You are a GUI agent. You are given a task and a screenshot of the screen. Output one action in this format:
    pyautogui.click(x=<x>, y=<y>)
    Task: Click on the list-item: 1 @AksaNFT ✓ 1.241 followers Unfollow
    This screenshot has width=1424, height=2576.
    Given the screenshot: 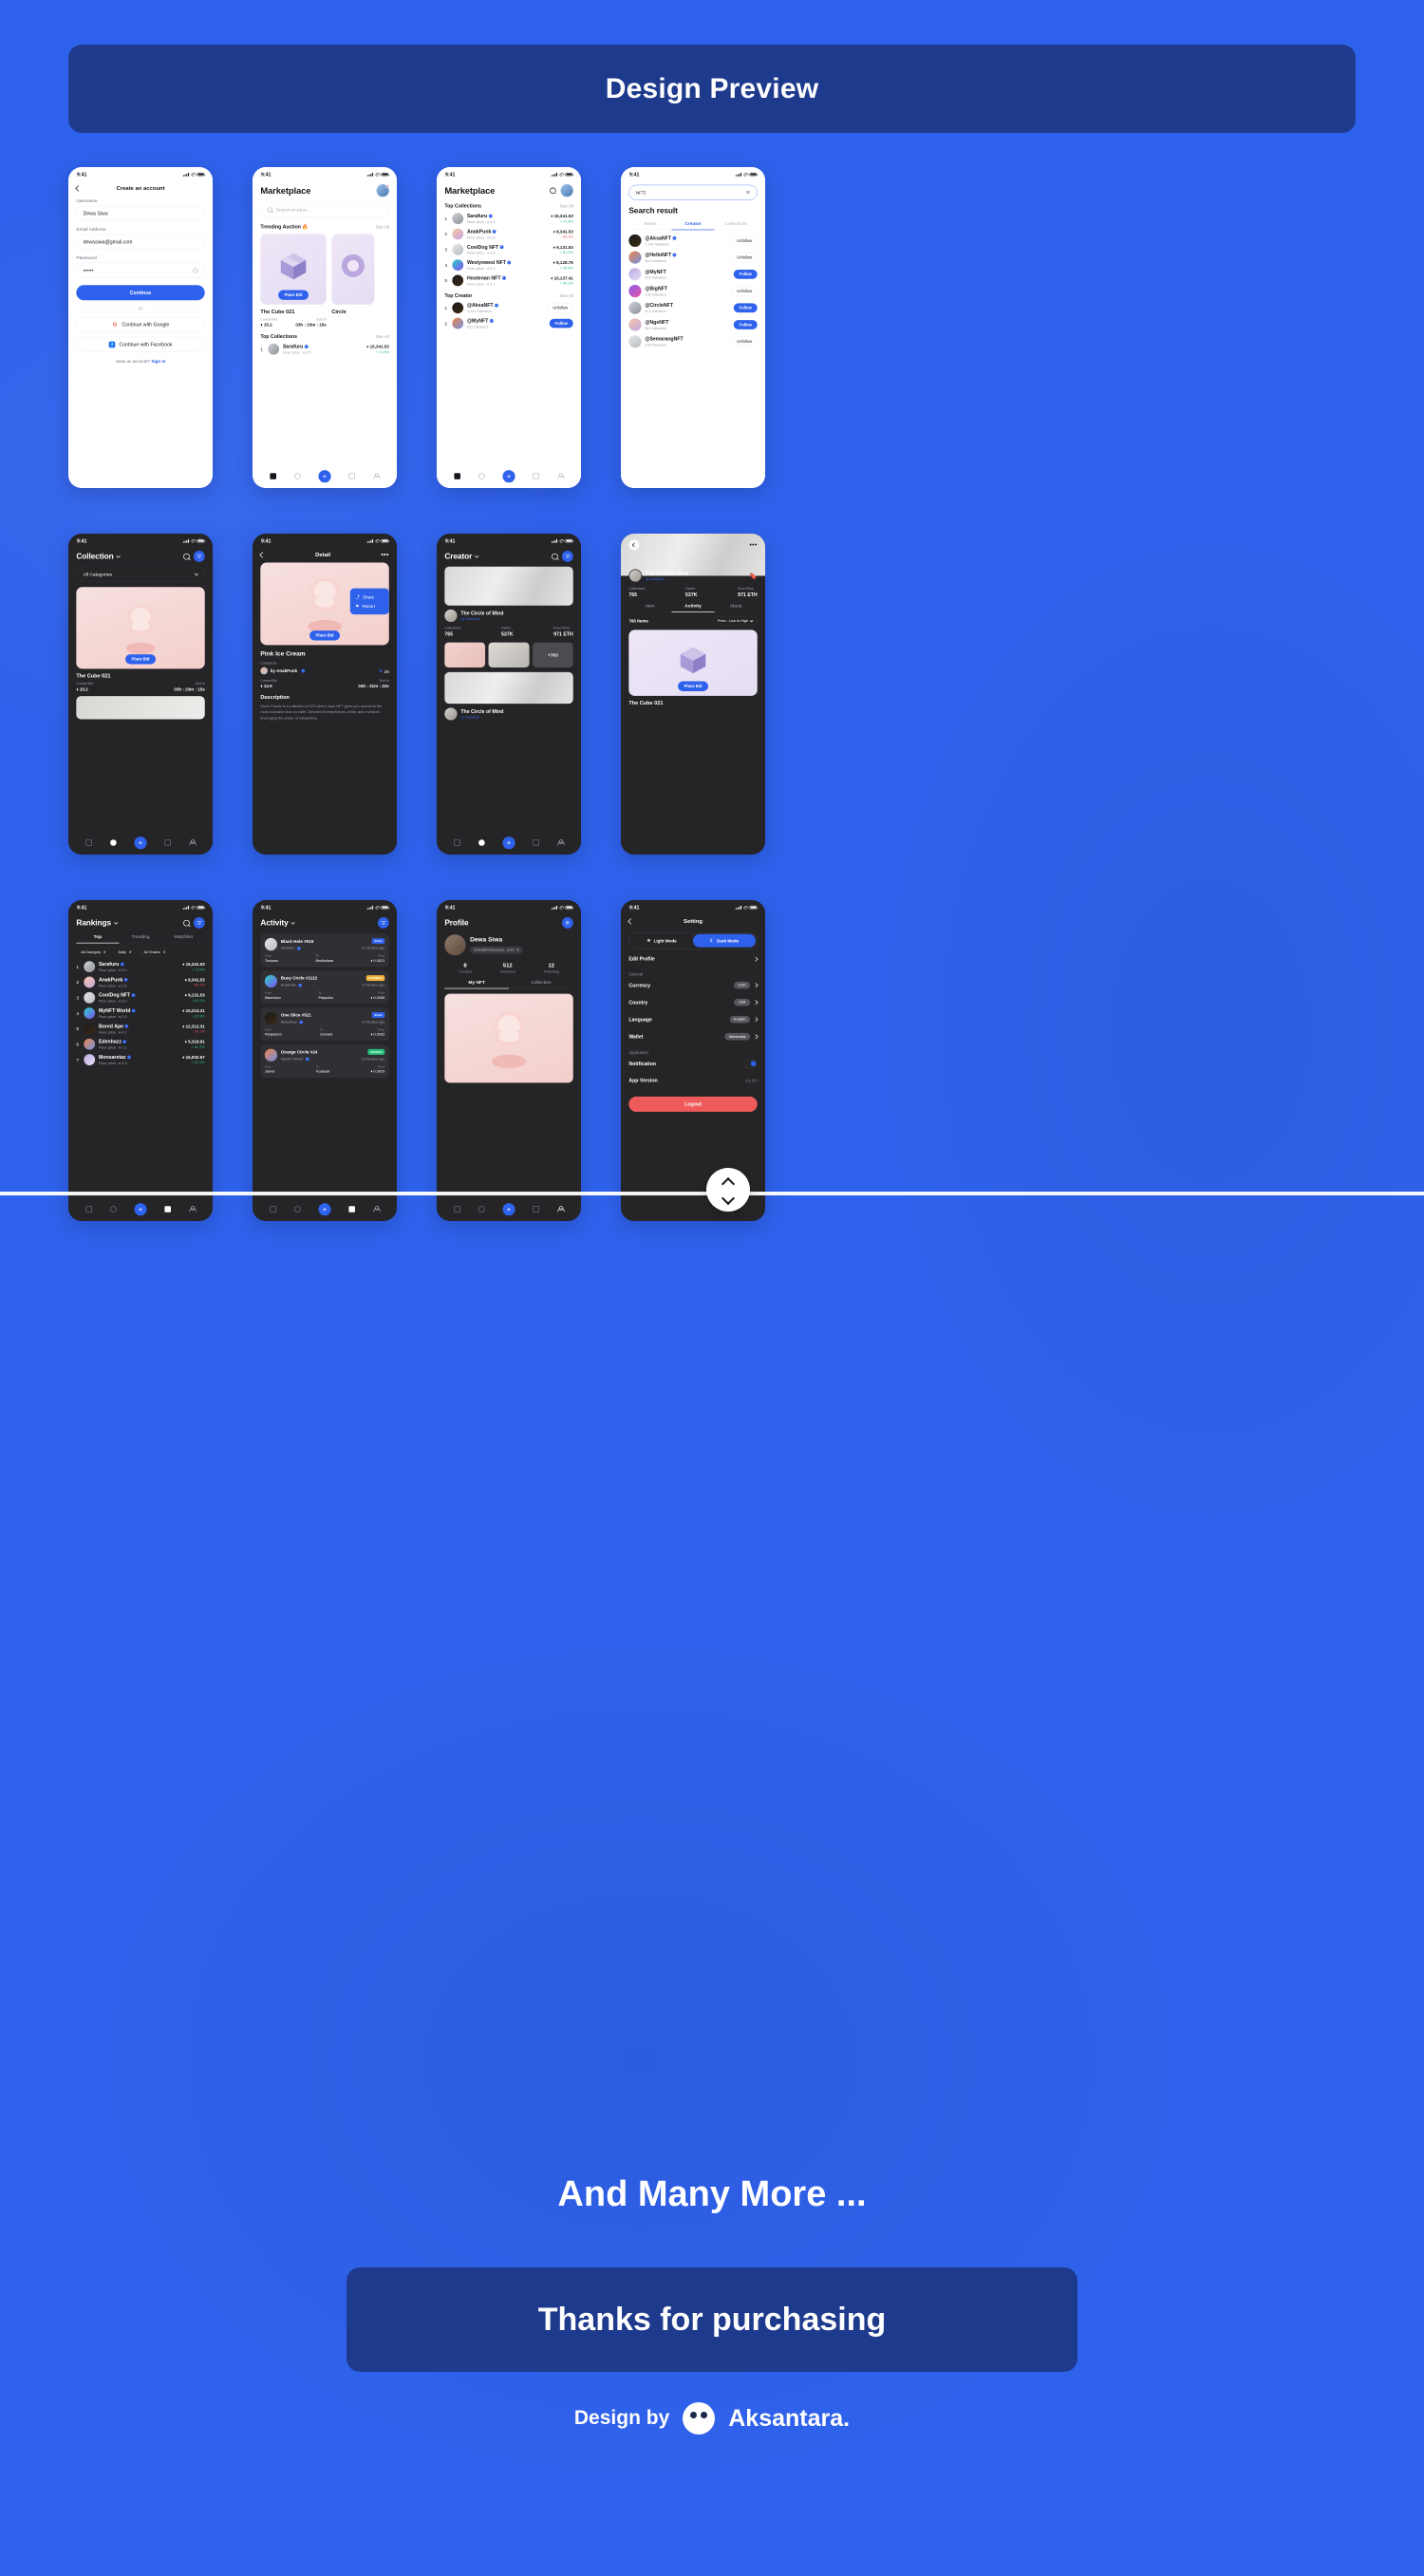 What is the action you would take?
    pyautogui.click(x=509, y=308)
    